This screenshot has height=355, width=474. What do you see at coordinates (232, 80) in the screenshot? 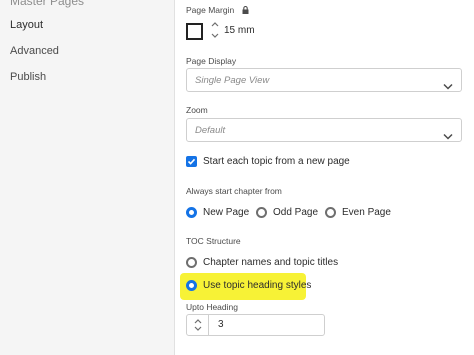
I see `page-display-value: Single Page View` at bounding box center [232, 80].